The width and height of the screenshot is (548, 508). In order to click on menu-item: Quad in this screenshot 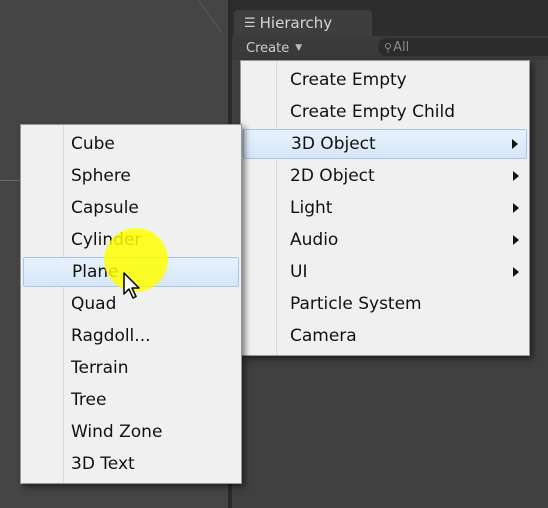, I will do `click(131, 304)`.